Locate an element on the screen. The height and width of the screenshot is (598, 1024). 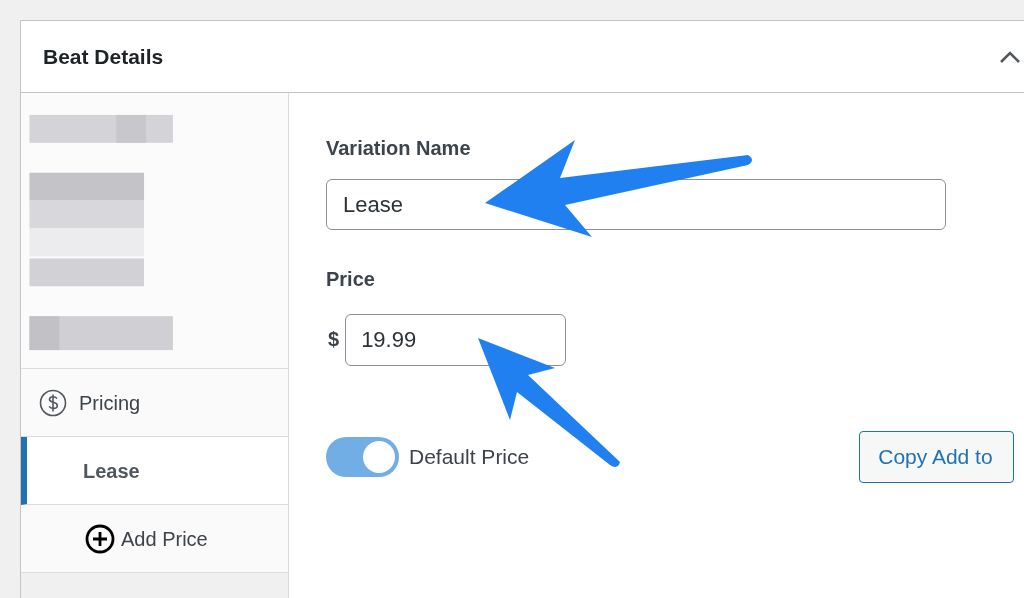
field-label: Variation Name is located at coordinates (399, 148).